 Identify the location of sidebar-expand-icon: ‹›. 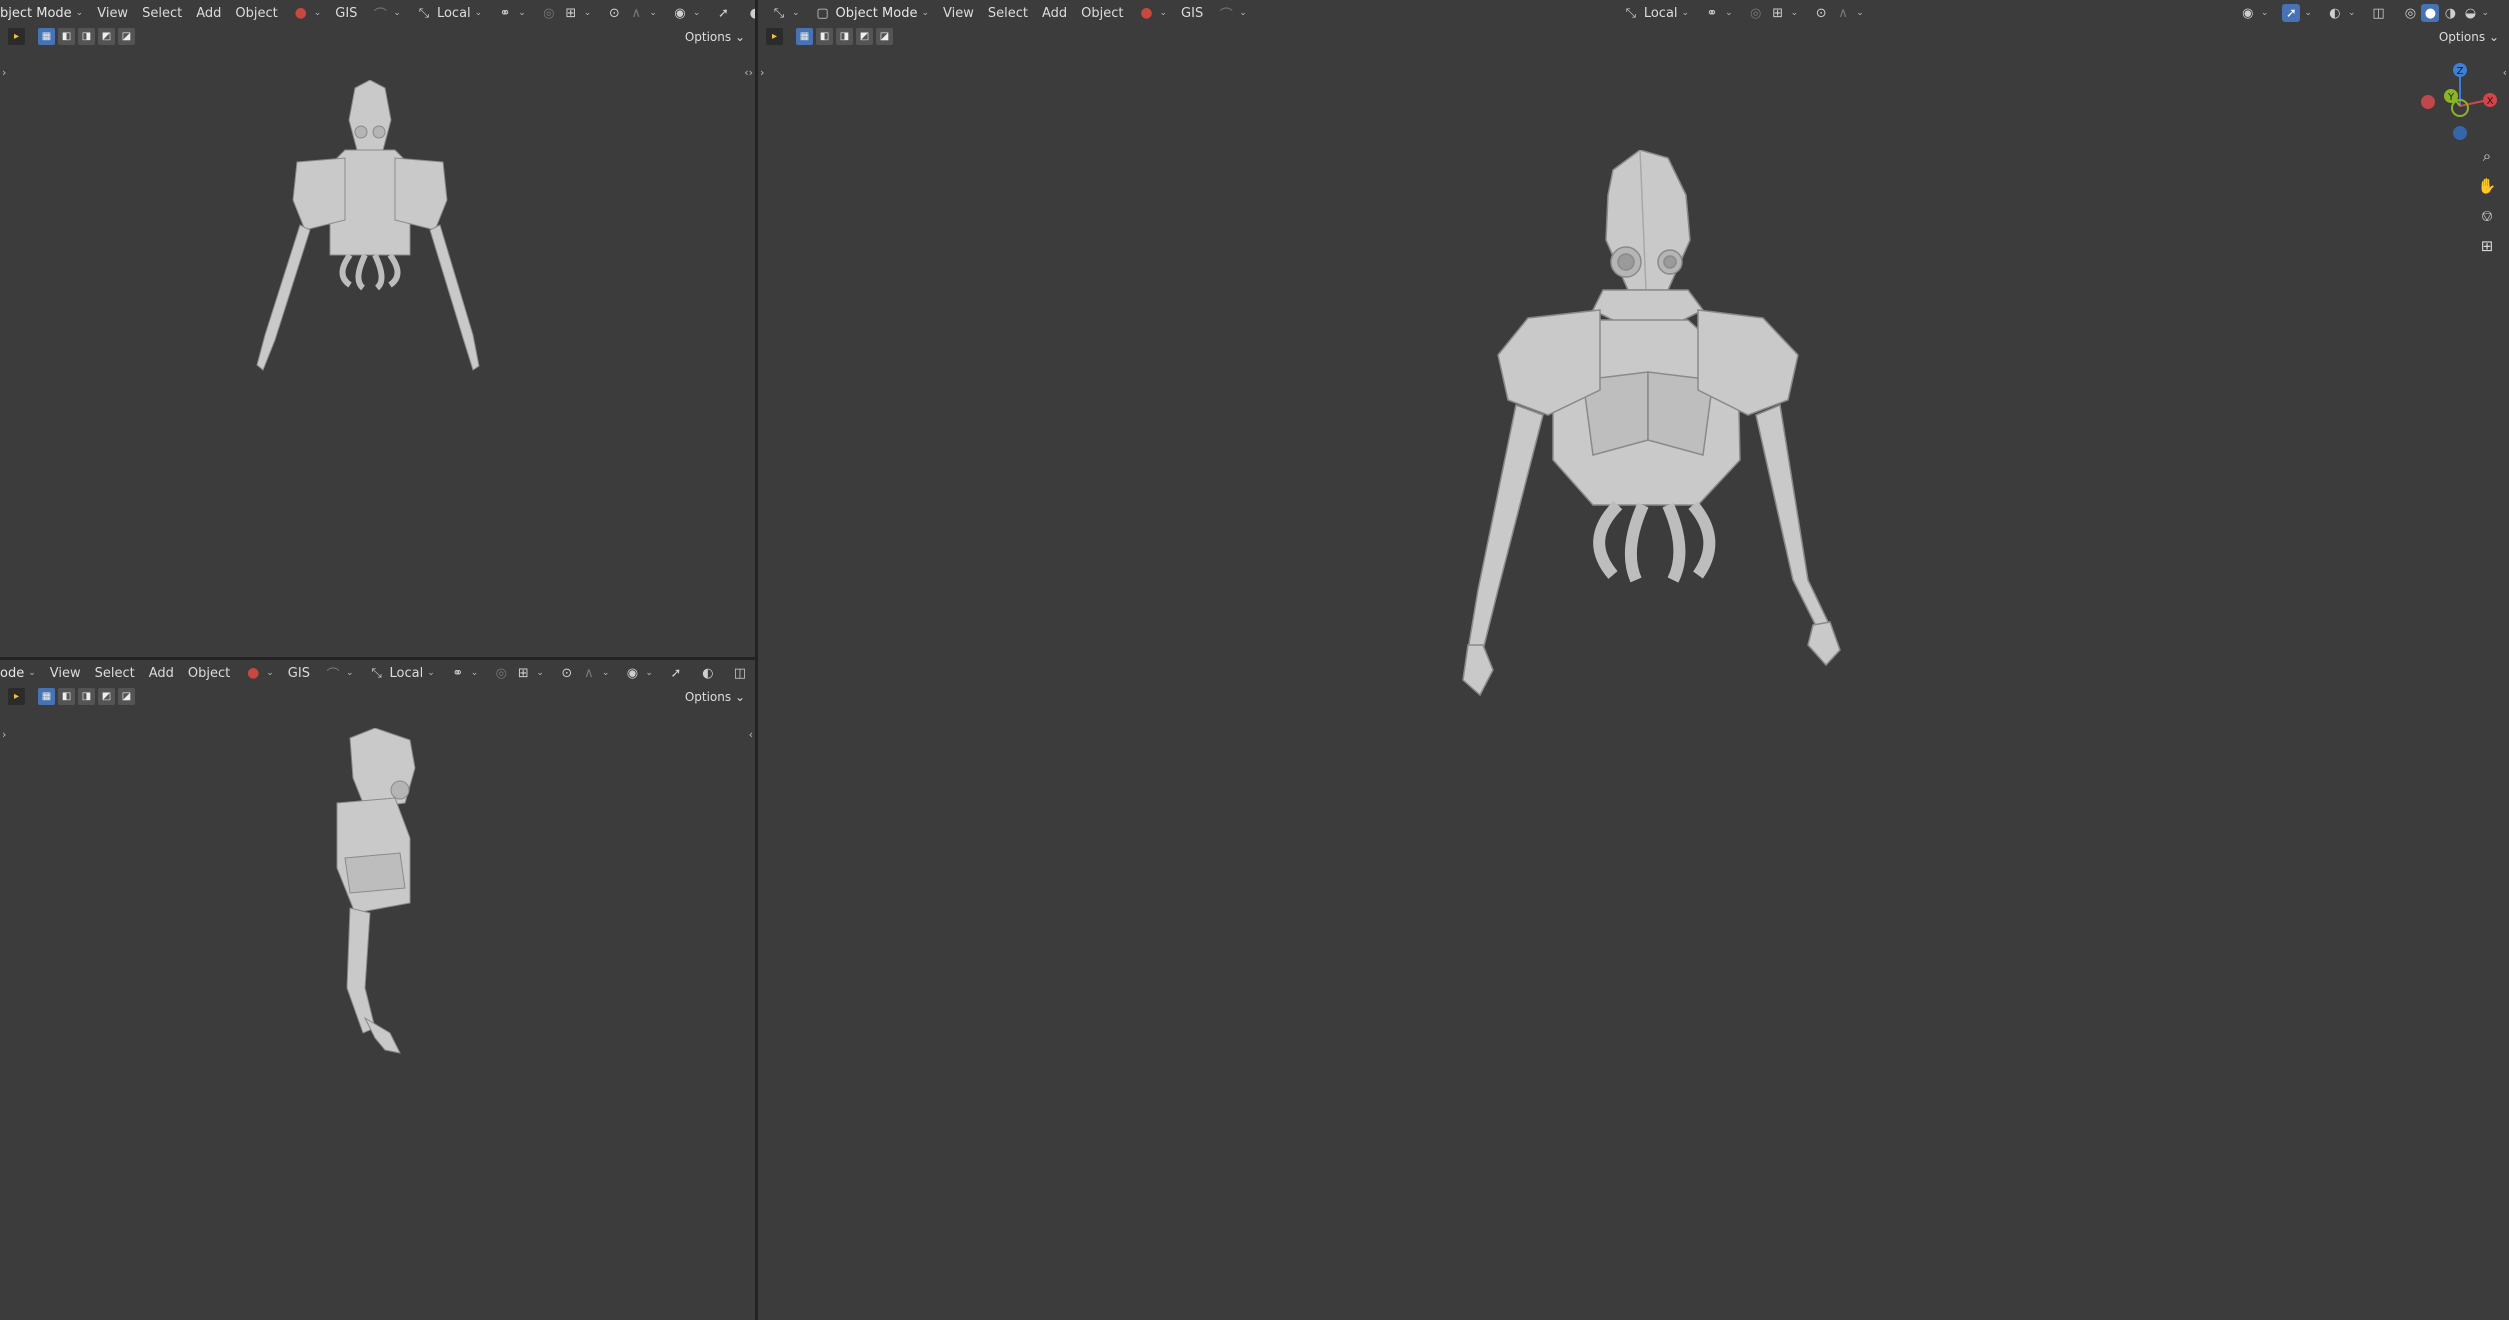
(748, 72).